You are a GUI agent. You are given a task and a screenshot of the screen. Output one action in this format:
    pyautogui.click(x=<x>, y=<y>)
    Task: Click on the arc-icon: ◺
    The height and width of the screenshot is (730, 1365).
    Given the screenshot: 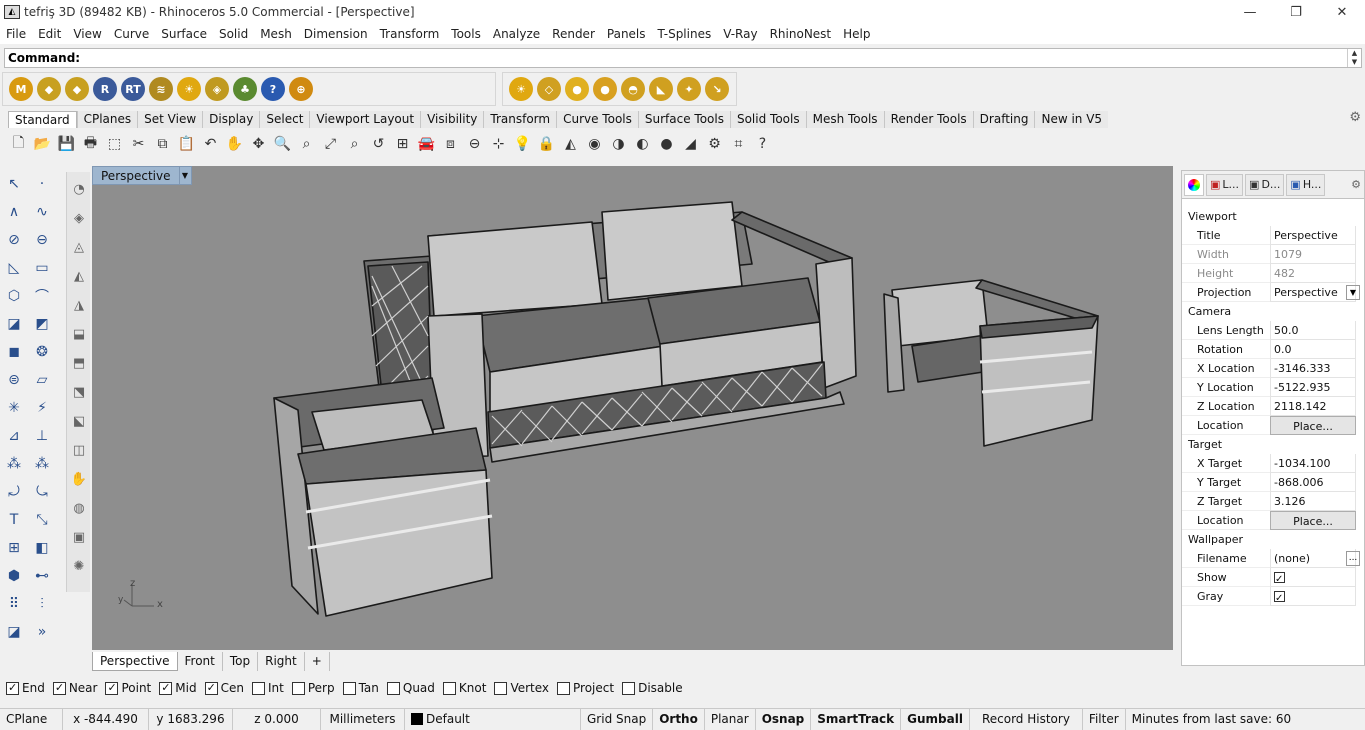 What is the action you would take?
    pyautogui.click(x=14, y=268)
    